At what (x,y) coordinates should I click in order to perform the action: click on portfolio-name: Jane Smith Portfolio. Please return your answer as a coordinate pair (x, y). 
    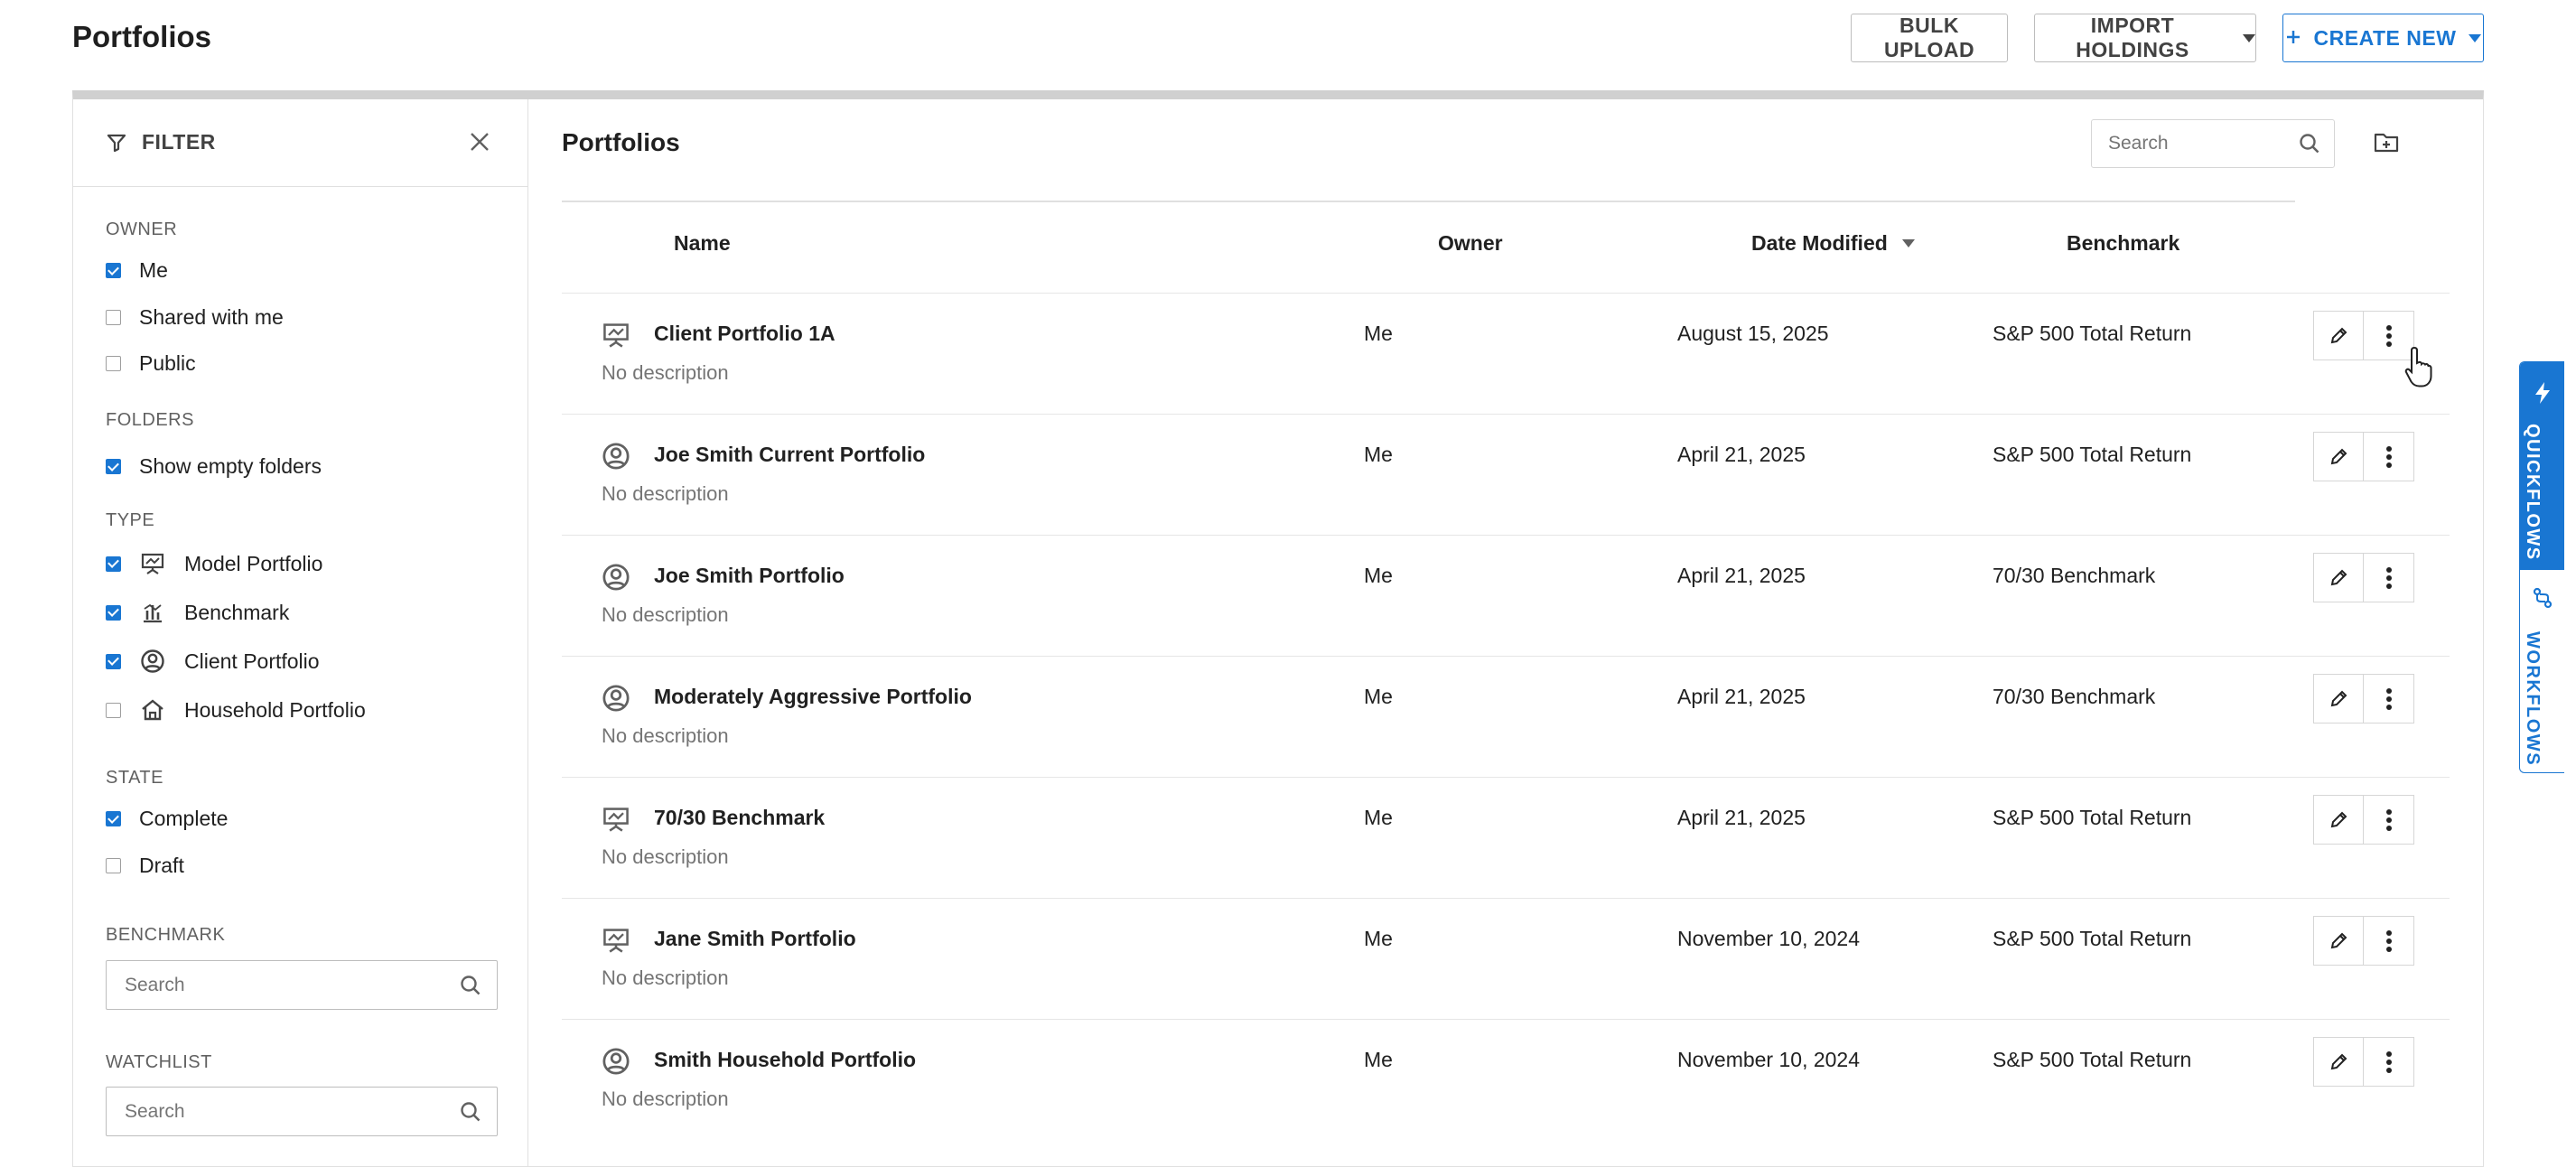
    Looking at the image, I should click on (755, 939).